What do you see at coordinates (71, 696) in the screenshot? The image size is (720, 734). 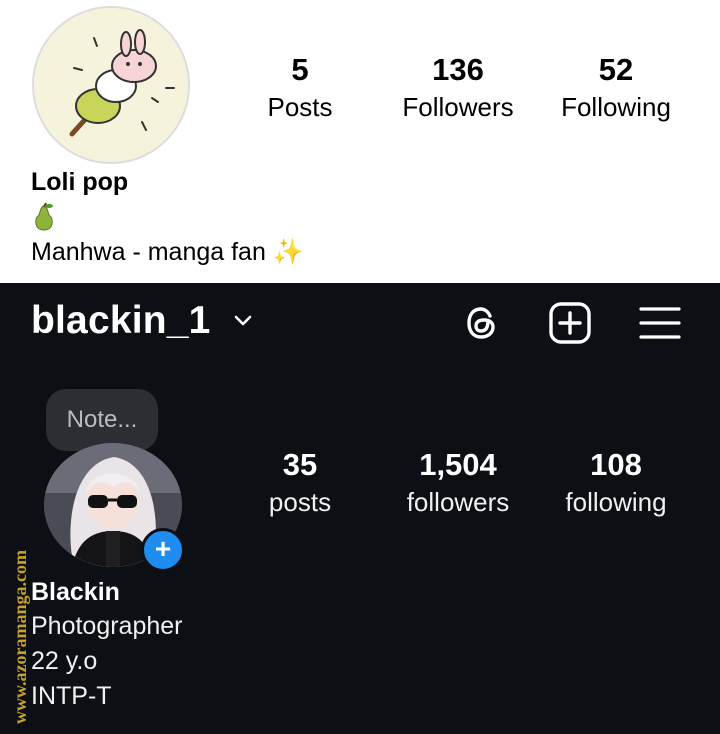 I see `bio-line-personality: INTP-T` at bounding box center [71, 696].